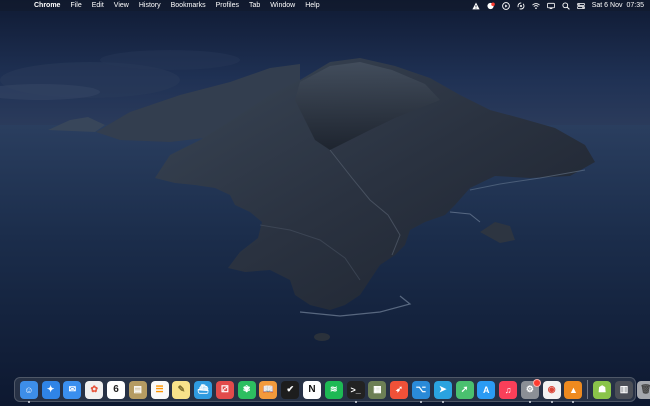  I want to click on downloads-stack-glyph: ▥, so click(624, 389).